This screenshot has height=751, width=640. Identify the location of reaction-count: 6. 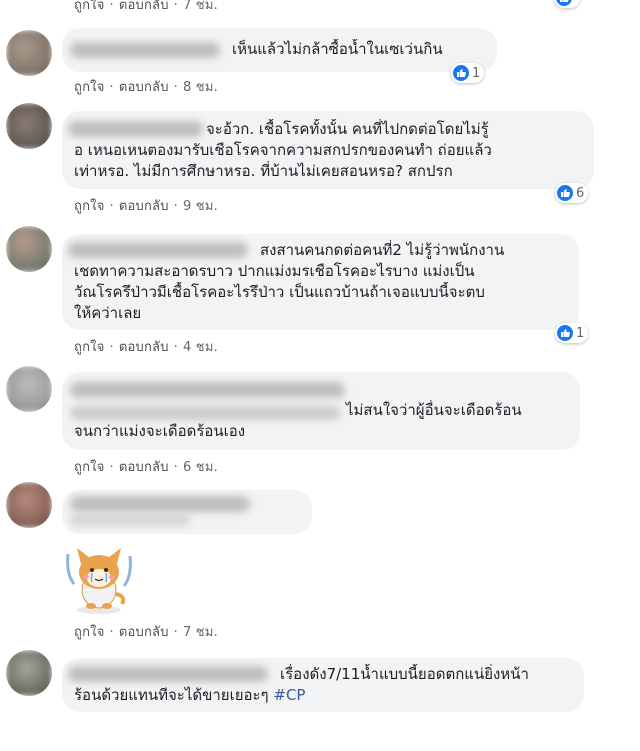
(580, 193).